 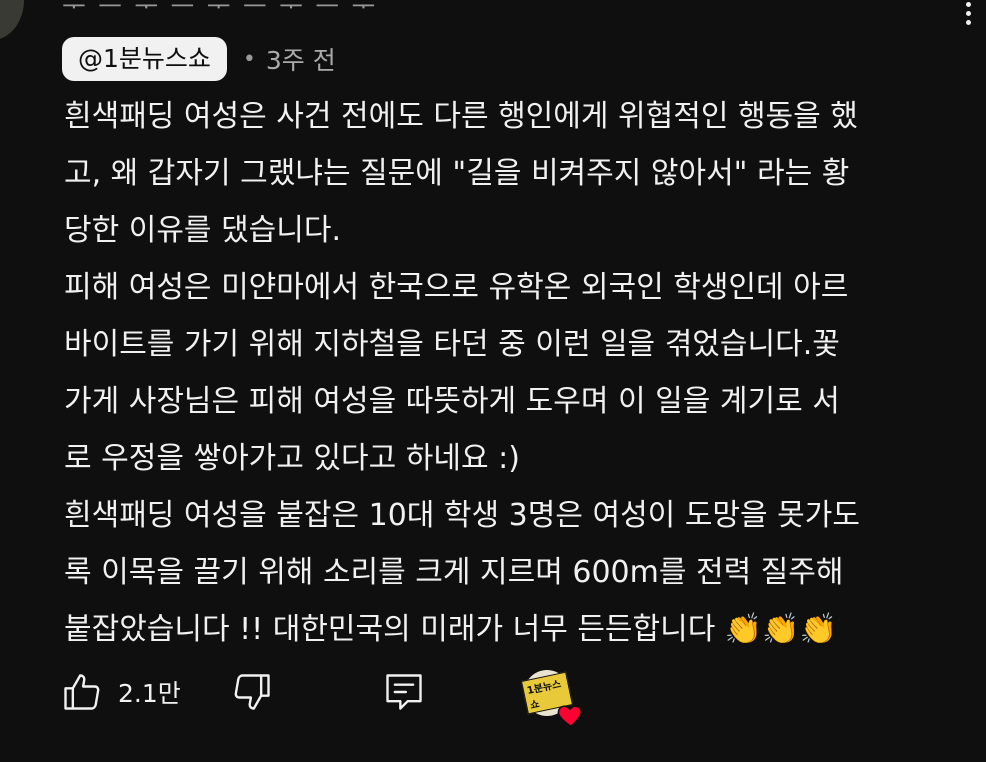 What do you see at coordinates (461, 116) in the screenshot?
I see `comment-line: 흰색패딩 여성은 사건 전에도 다른 행인에게 위협적인 행동을 했` at bounding box center [461, 116].